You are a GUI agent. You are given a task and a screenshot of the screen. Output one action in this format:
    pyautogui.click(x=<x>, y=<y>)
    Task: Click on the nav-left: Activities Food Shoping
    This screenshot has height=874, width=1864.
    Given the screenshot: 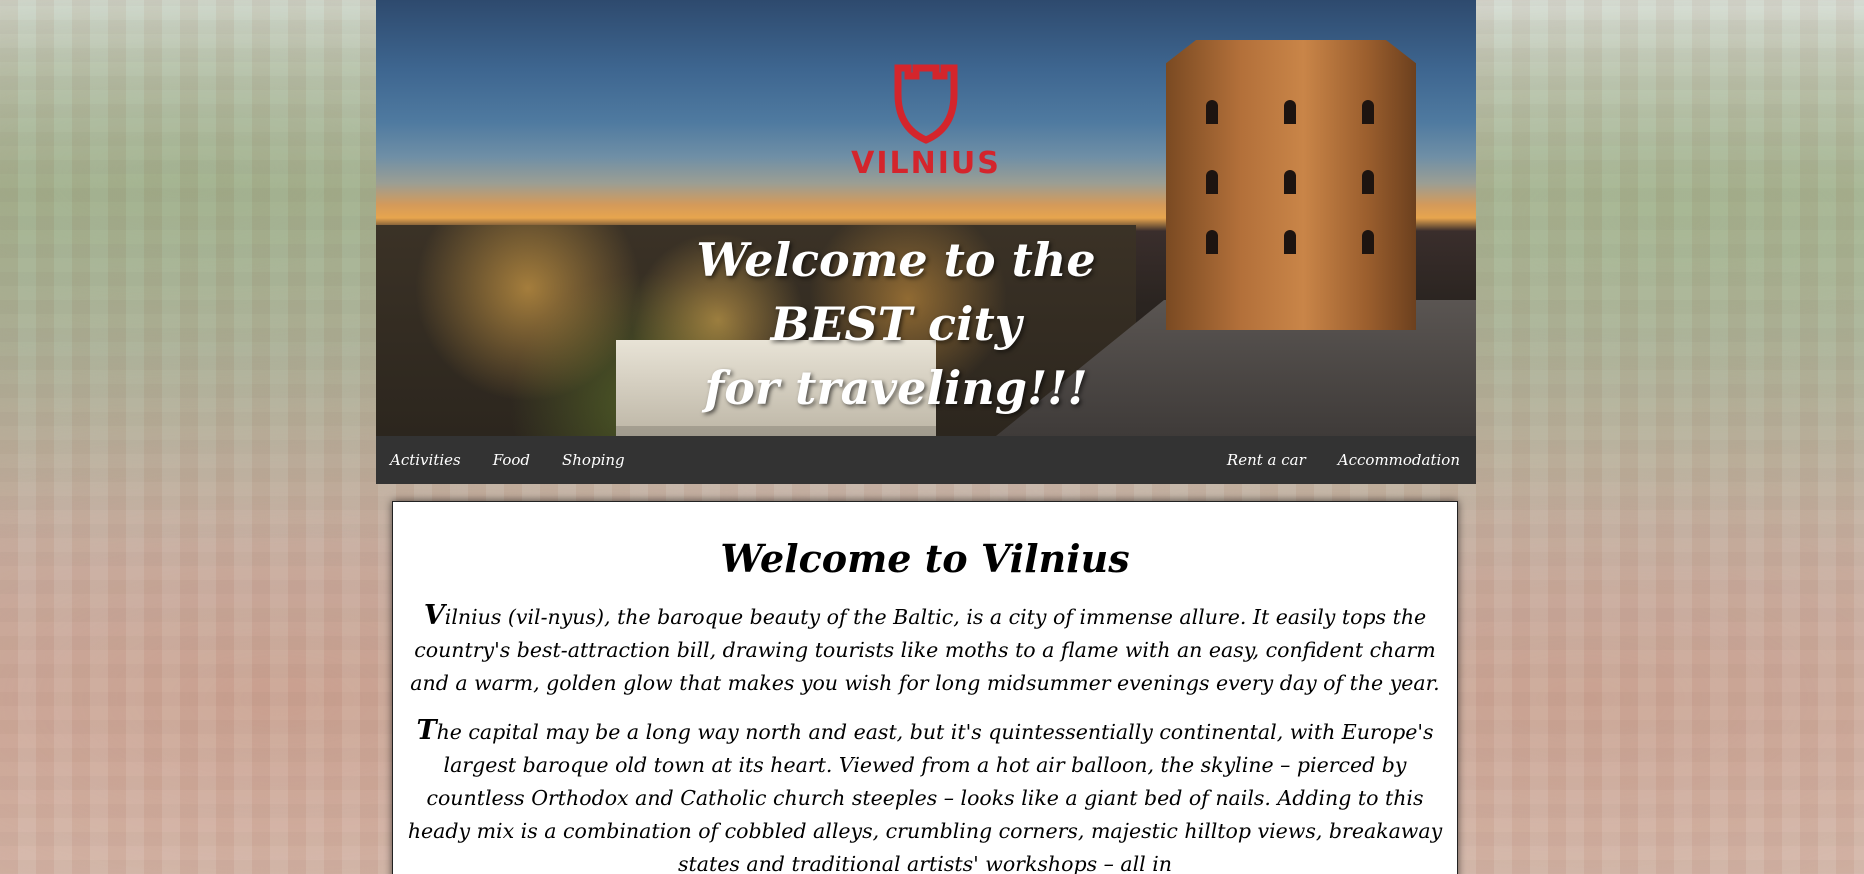 What is the action you would take?
    pyautogui.click(x=516, y=460)
    